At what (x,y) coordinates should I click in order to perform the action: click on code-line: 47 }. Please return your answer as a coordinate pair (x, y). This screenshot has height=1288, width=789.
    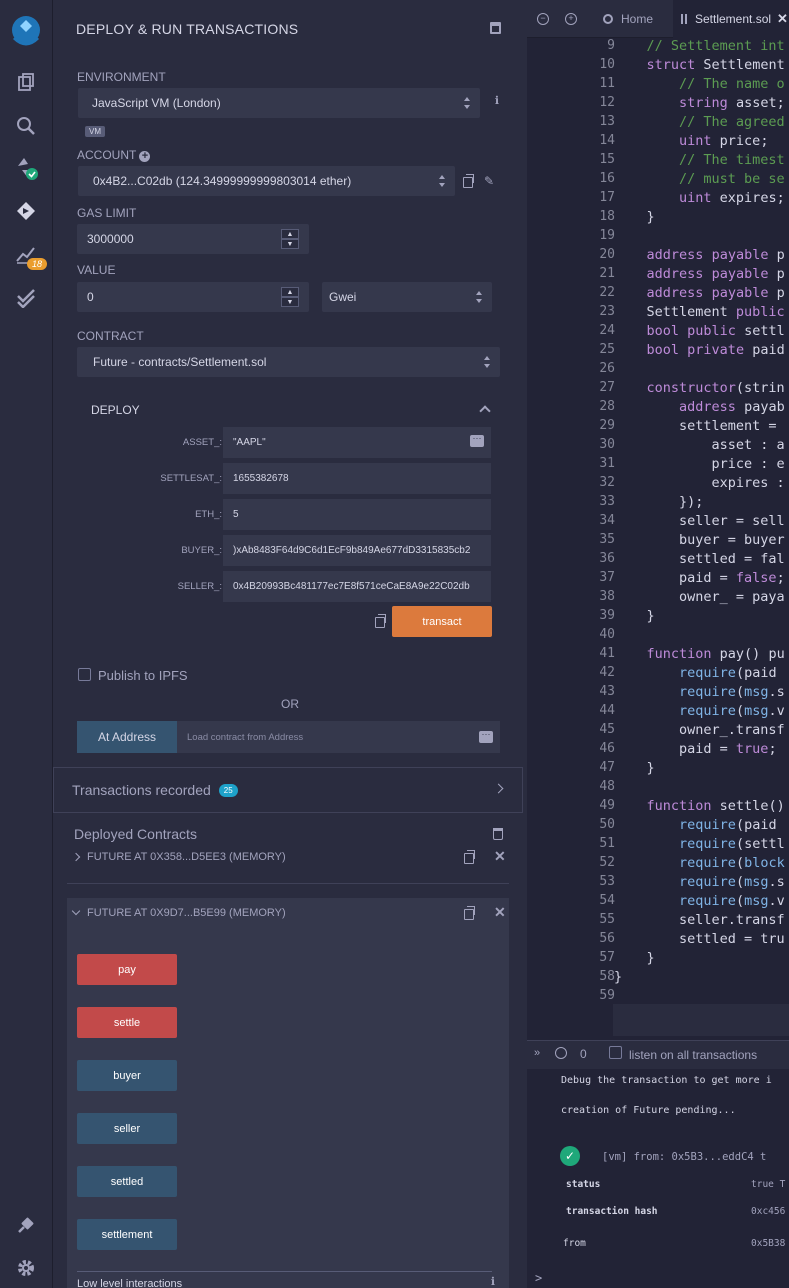
    Looking at the image, I should click on (658, 769).